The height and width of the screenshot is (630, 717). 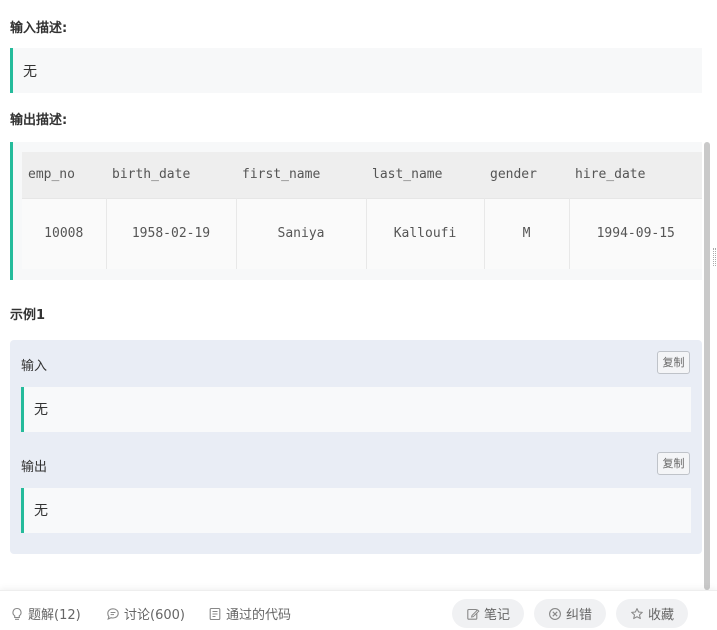 What do you see at coordinates (41, 511) in the screenshot?
I see `example-output-value: 无` at bounding box center [41, 511].